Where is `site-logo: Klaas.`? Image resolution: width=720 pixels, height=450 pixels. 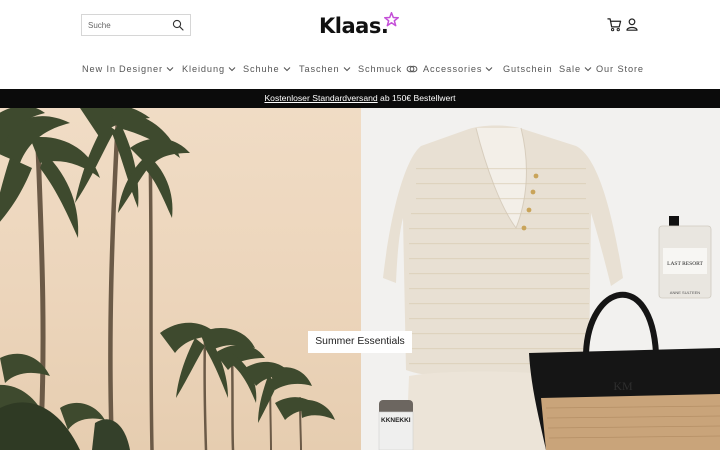
site-logo: Klaas. is located at coordinates (361, 26).